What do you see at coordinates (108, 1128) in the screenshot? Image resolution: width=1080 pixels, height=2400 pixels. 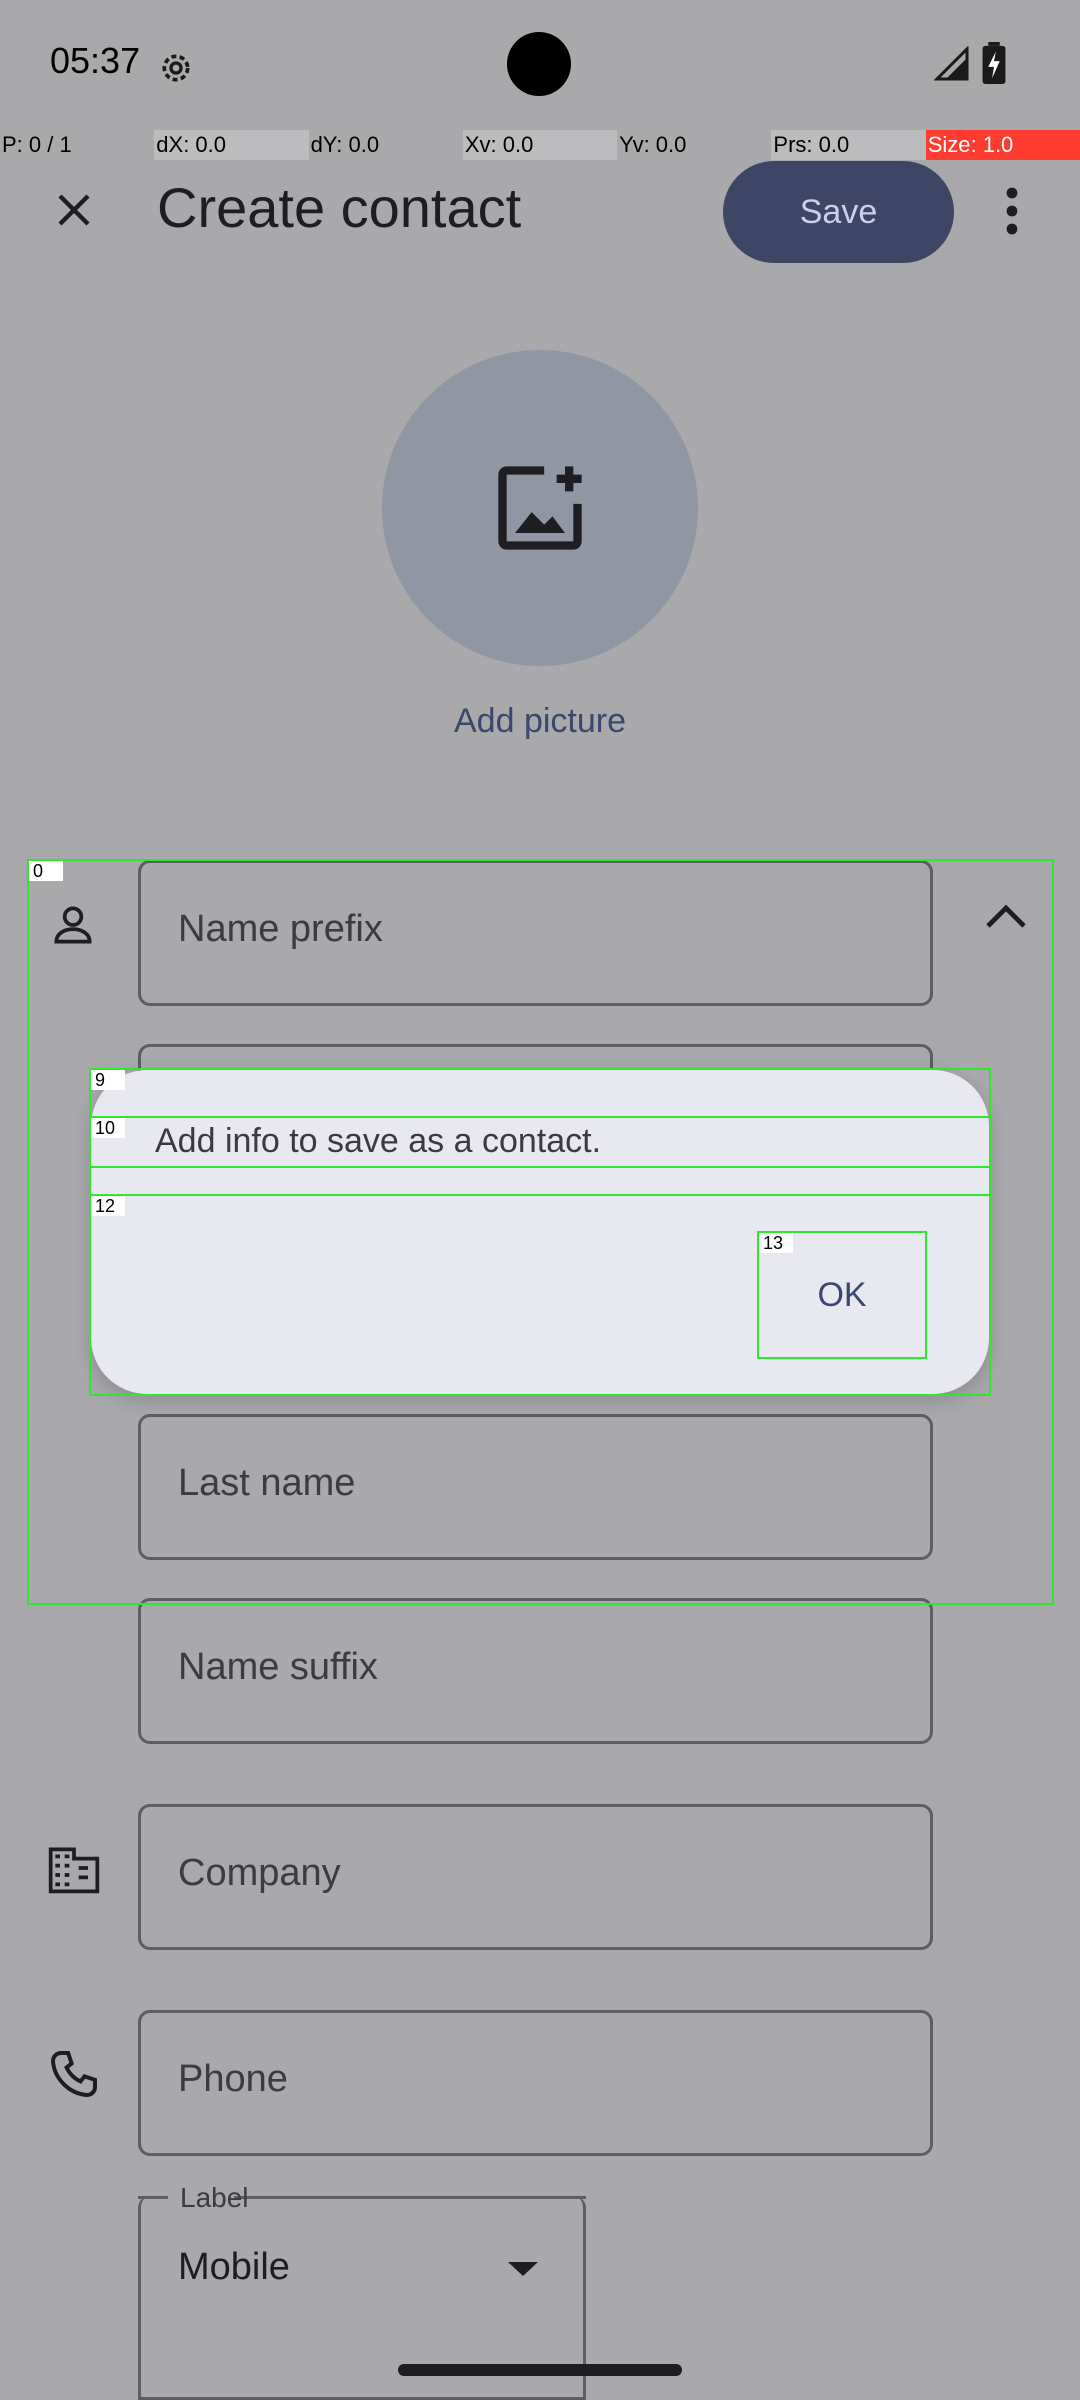 I see `highlight-tag-10: 10` at bounding box center [108, 1128].